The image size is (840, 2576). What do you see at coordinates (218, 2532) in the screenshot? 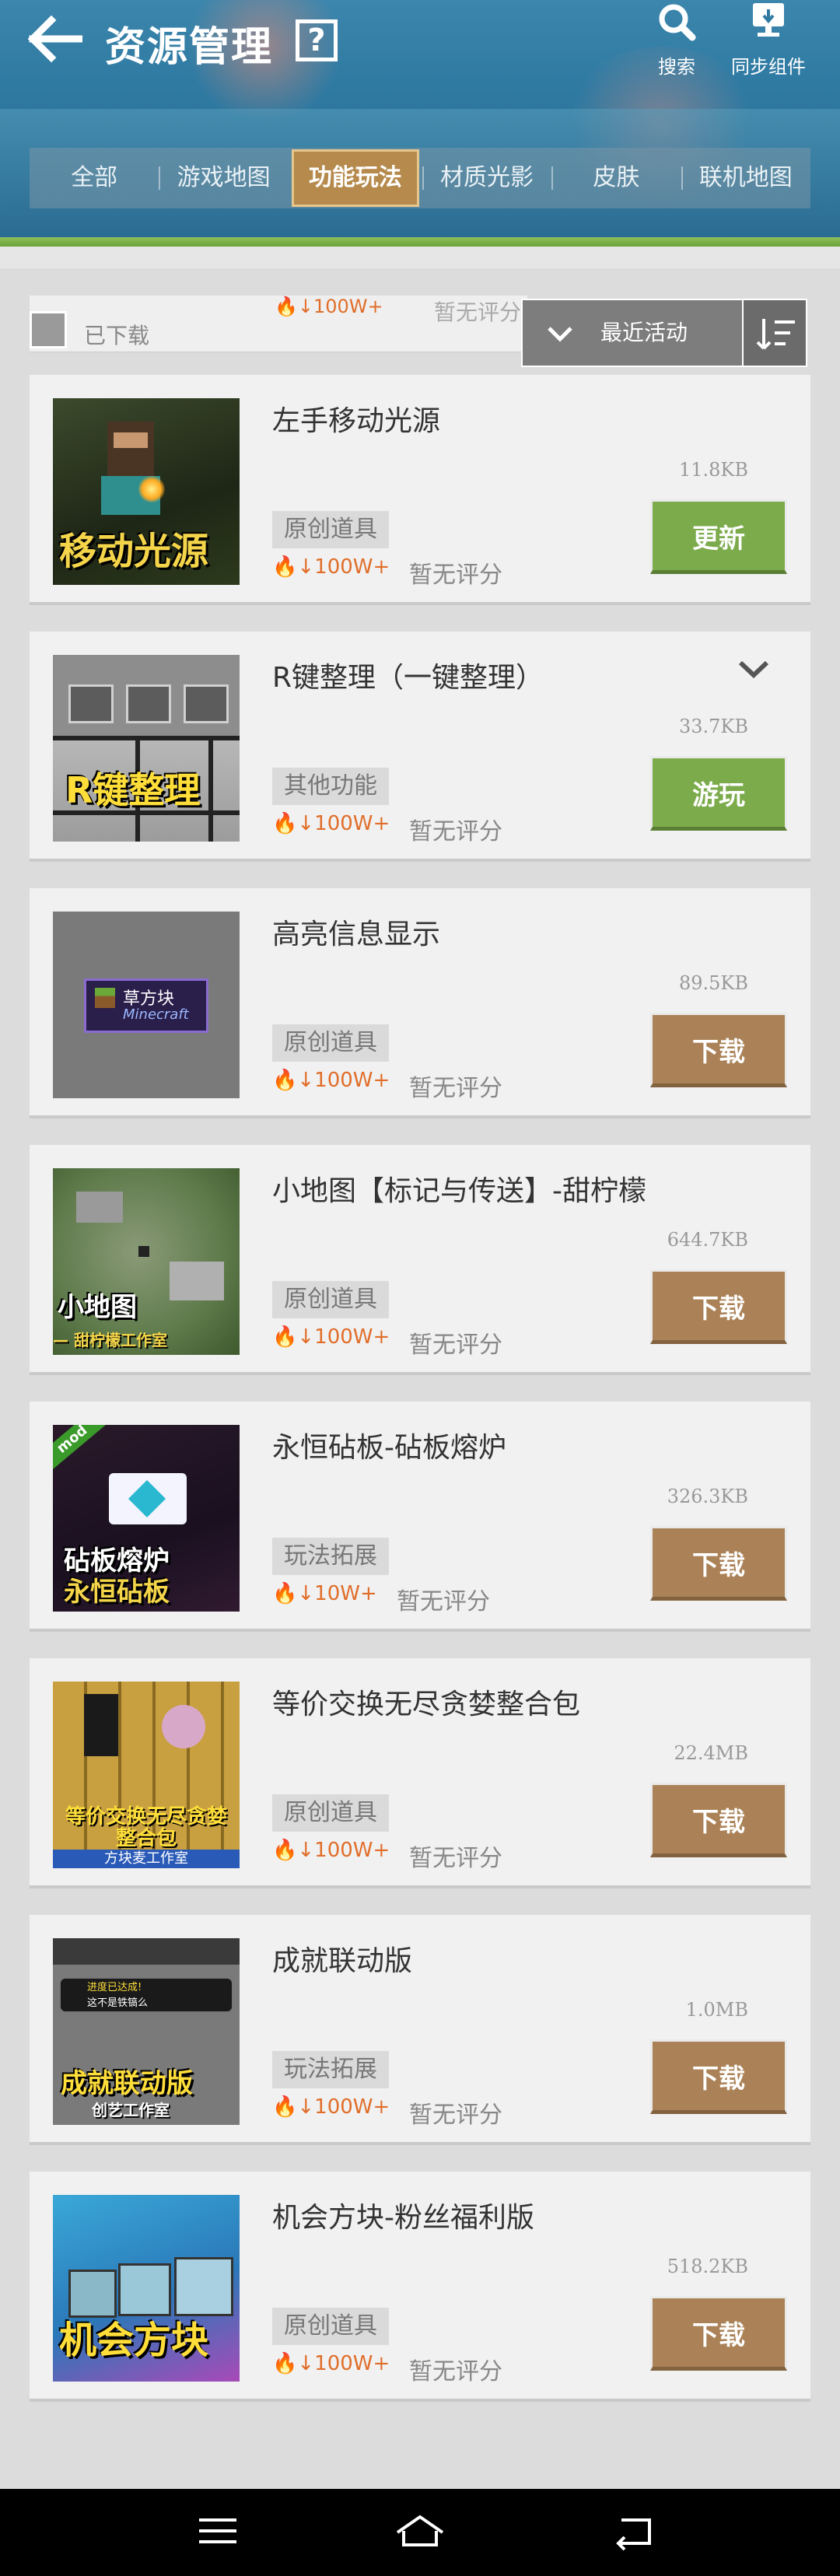
I see `menu-icon` at bounding box center [218, 2532].